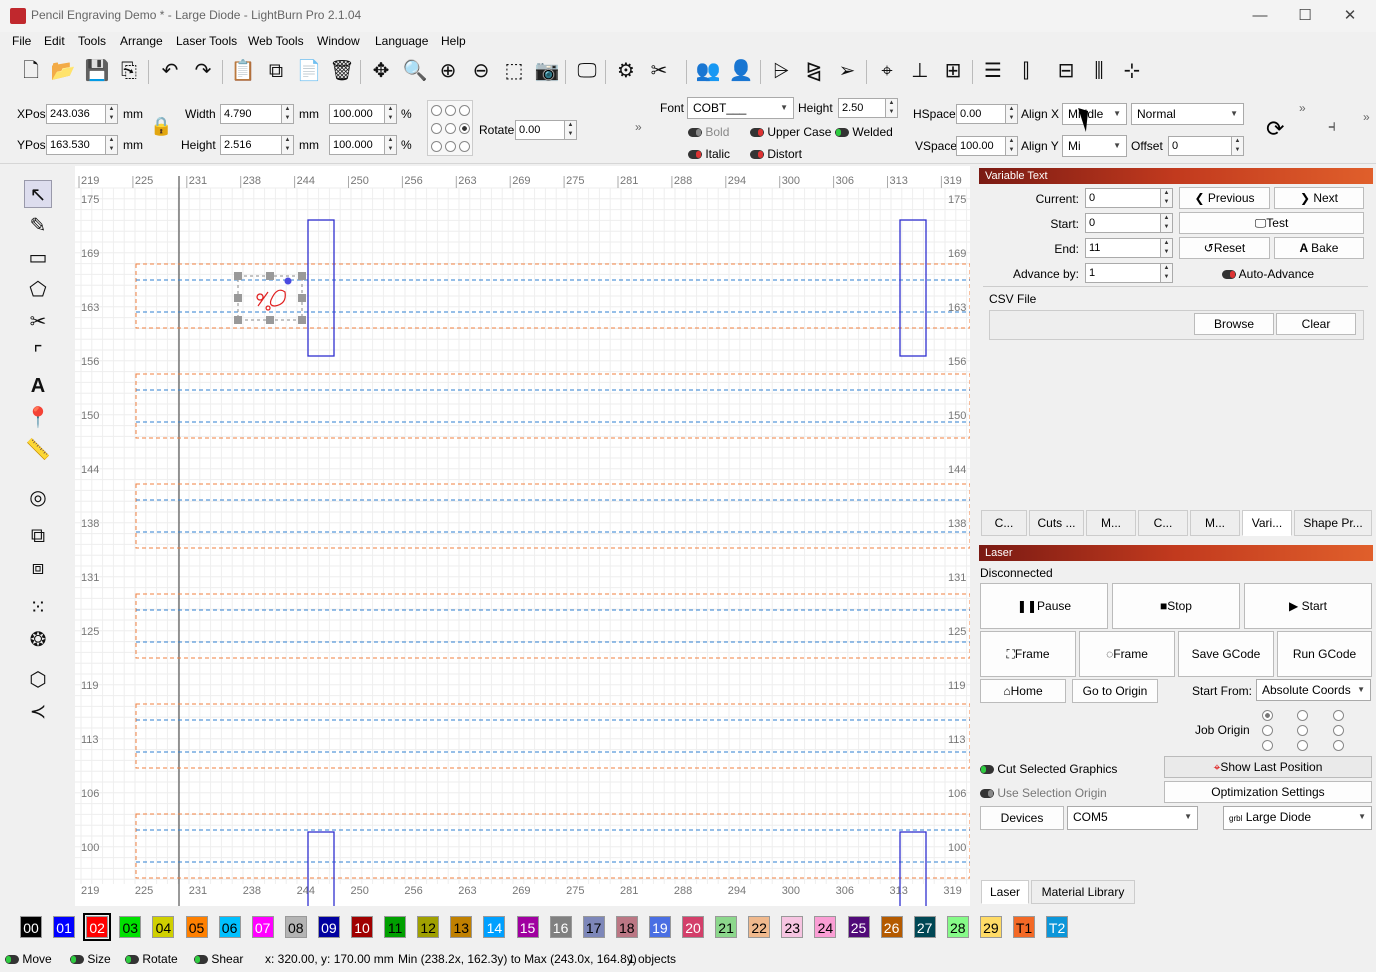 Image resolution: width=1376 pixels, height=972 pixels. I want to click on shear-toggle: Shear, so click(218, 959).